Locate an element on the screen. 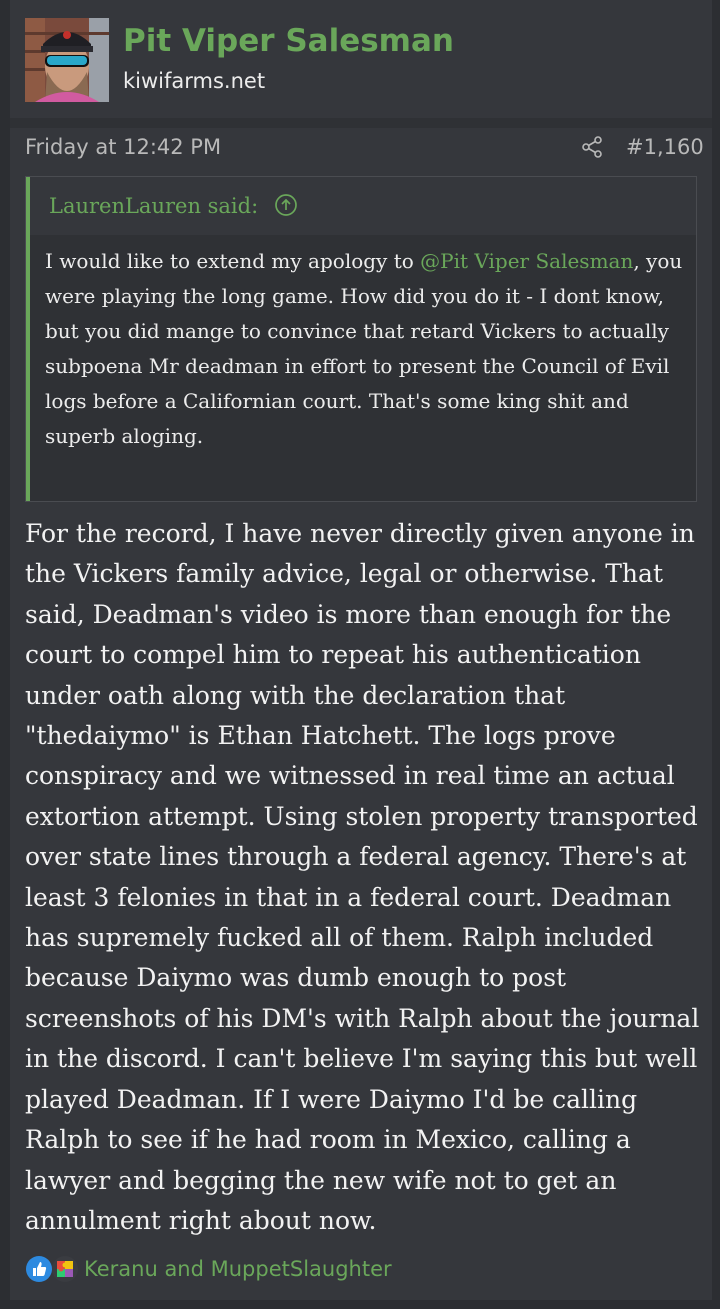 The width and height of the screenshot is (720, 1309). quote-author-link: LaurenLauren said: is located at coordinates (153, 206).